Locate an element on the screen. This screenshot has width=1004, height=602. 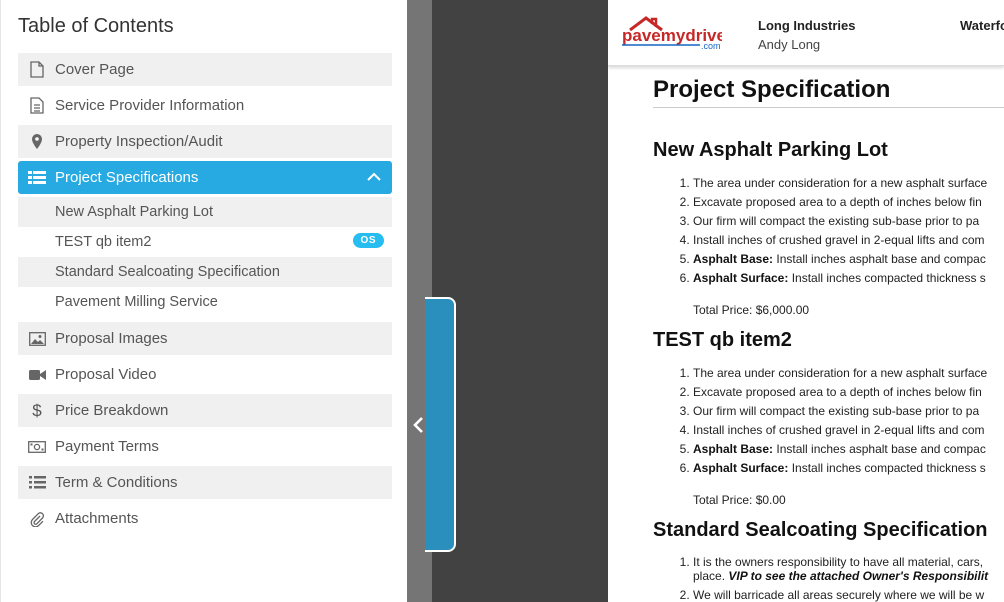
toc-item-proposal-video: Proposal Video is located at coordinates (205, 374).